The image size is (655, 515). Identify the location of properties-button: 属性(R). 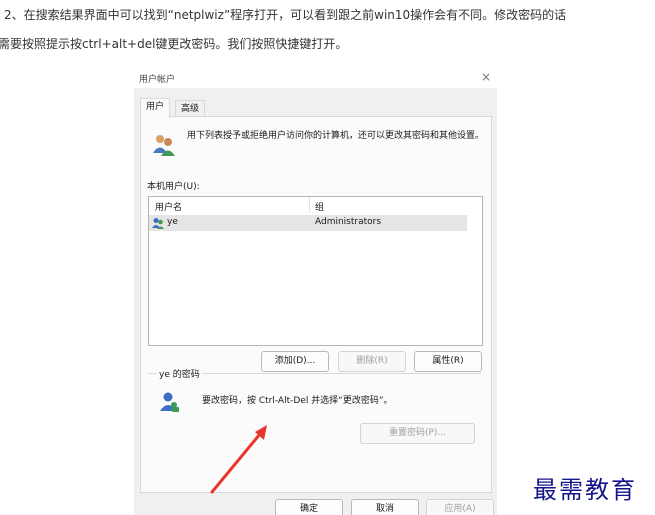
(448, 361).